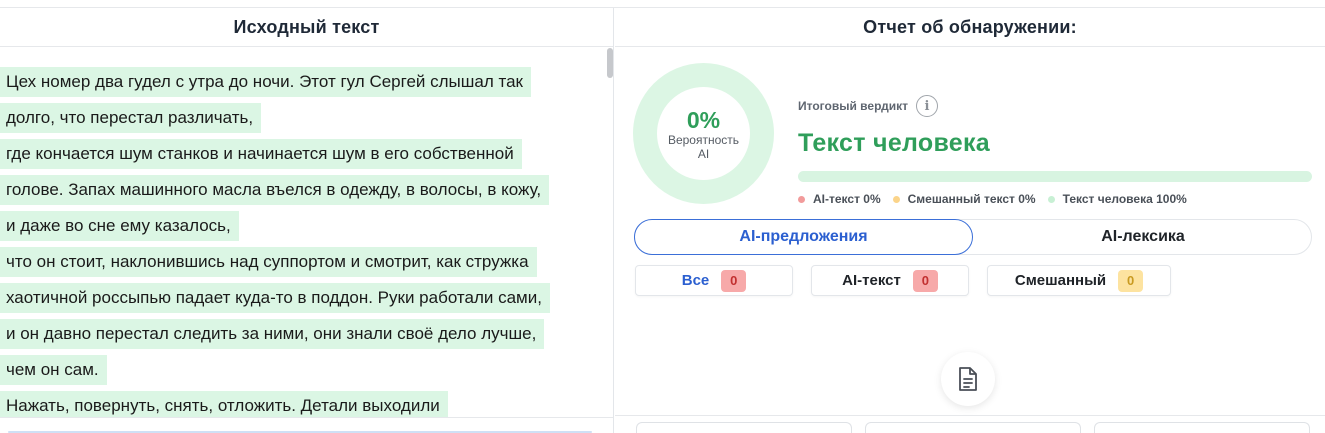 This screenshot has width=1325, height=433. What do you see at coordinates (303, 226) in the screenshot?
I see `text-line: и даже во сне ему казалось,` at bounding box center [303, 226].